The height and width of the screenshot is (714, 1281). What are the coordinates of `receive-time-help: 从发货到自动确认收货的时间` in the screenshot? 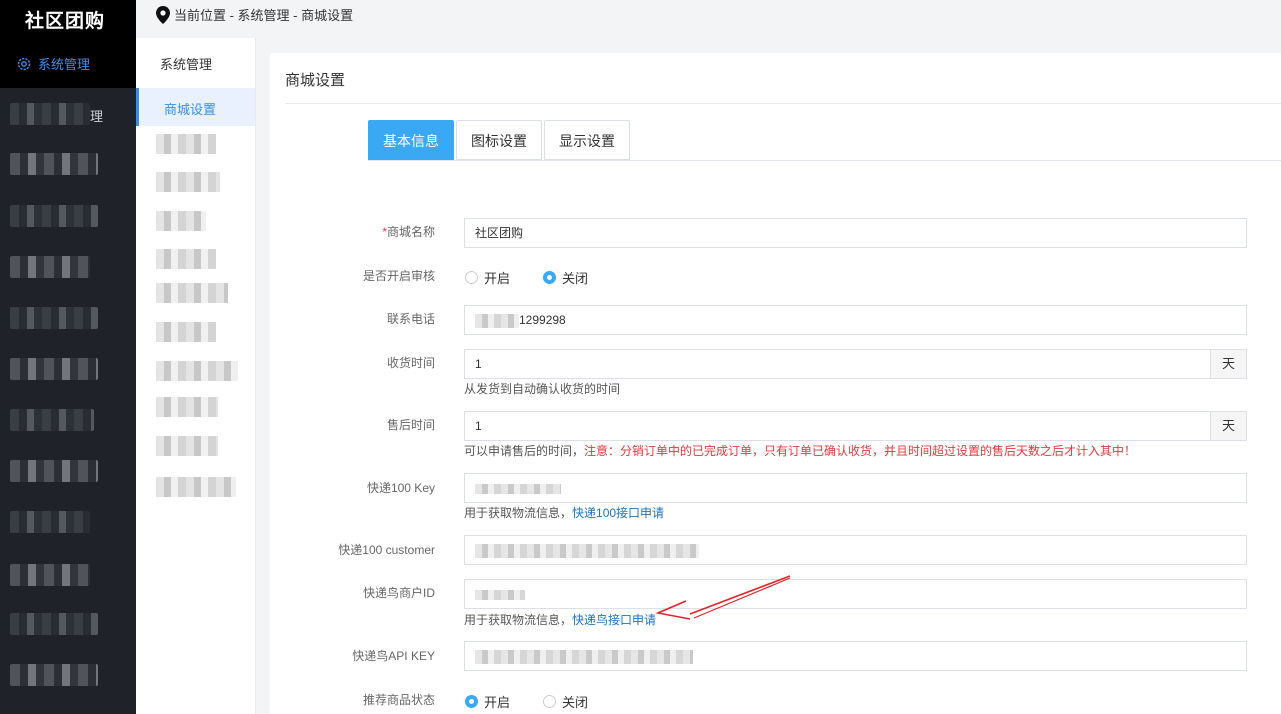 It's located at (542, 389).